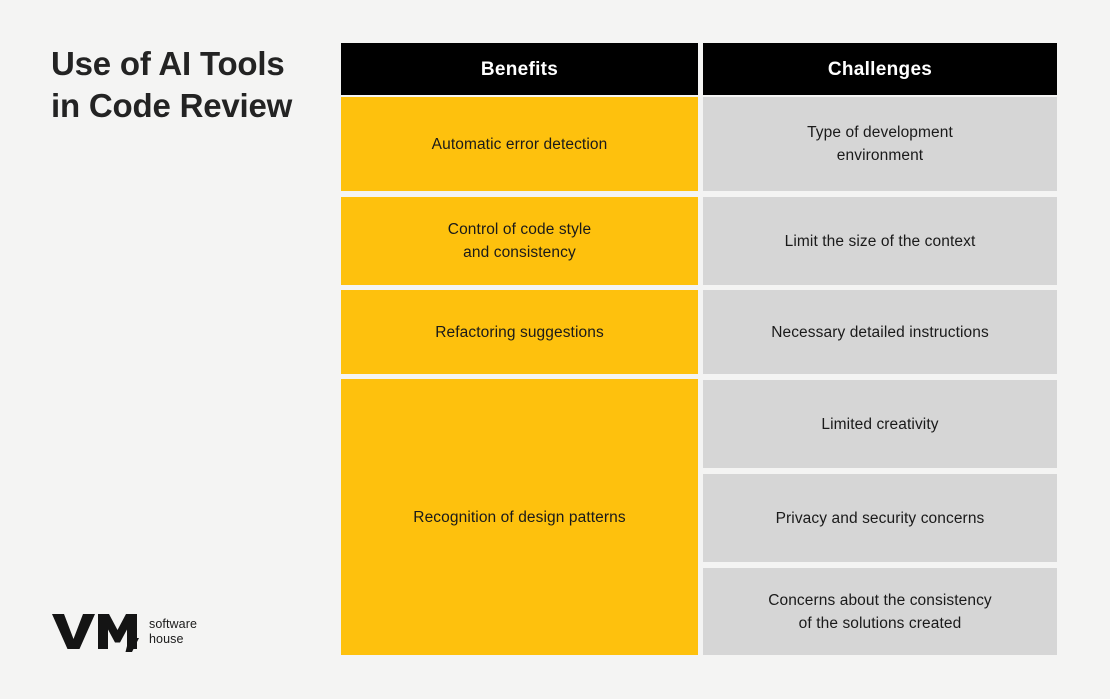  I want to click on benefits-cell-2-label: Control of code style and consistency, so click(519, 241).